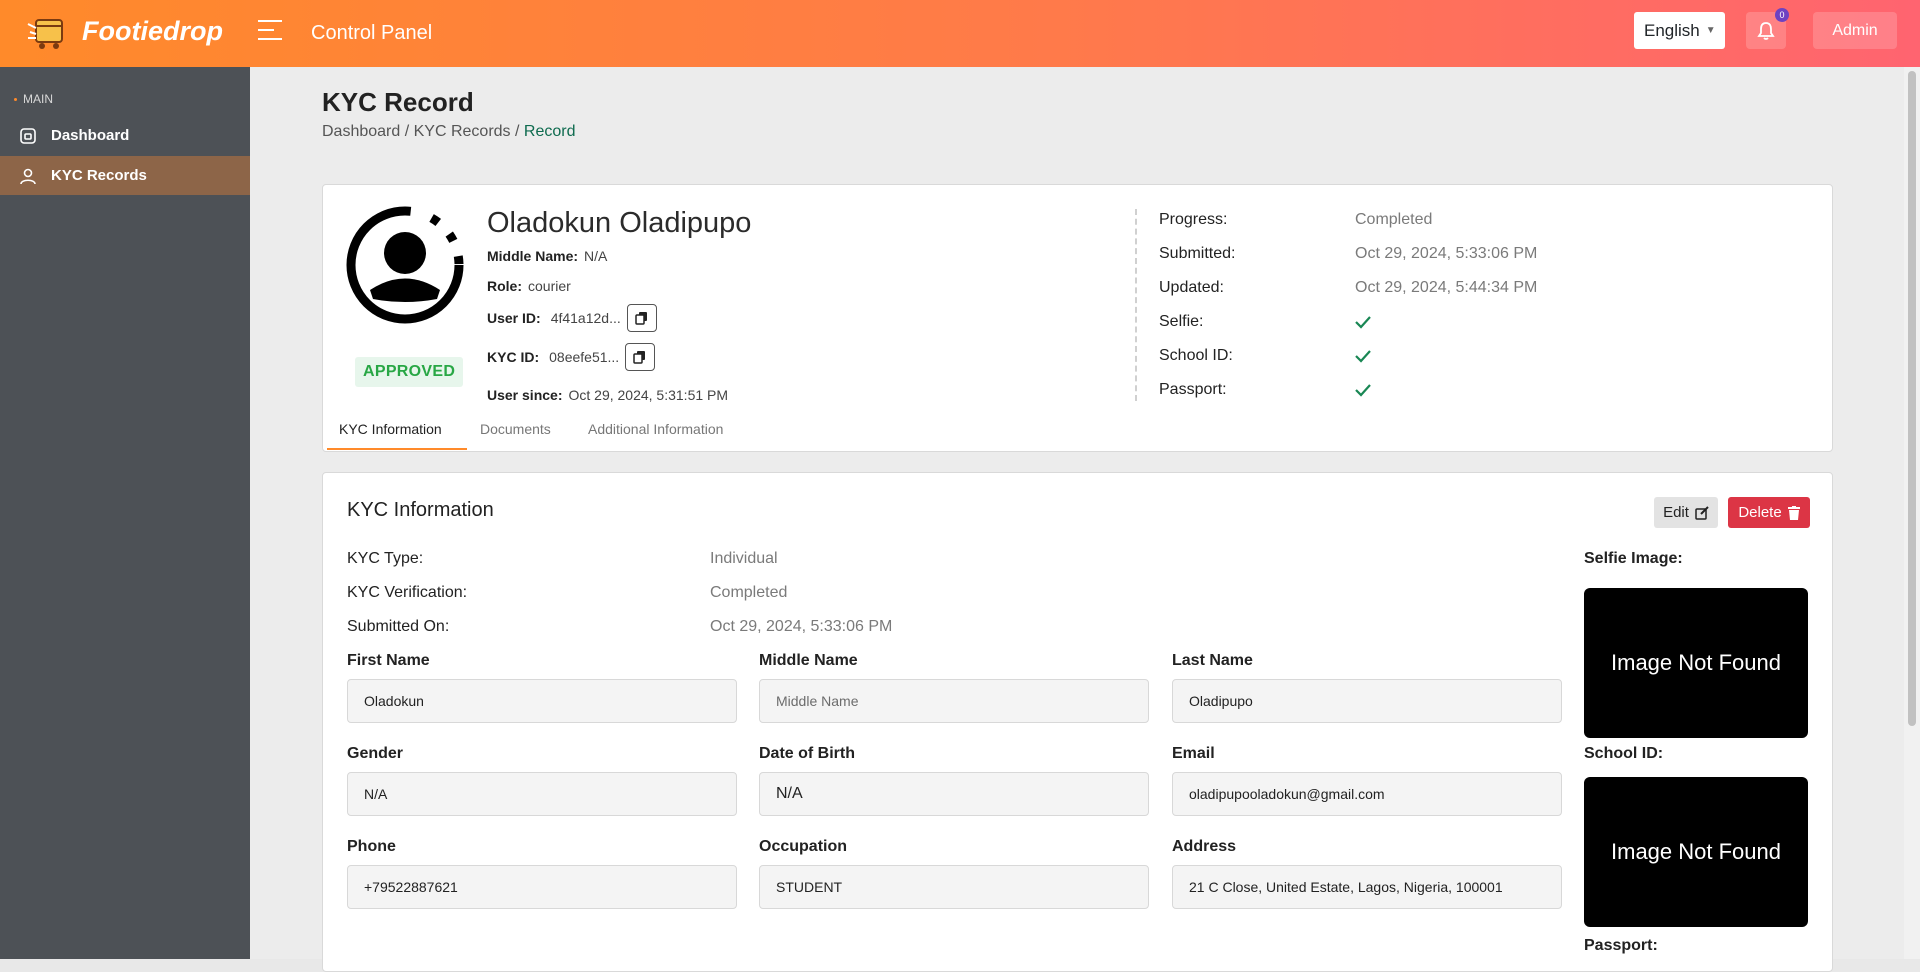  I want to click on kyc-verification-value: Completed, so click(749, 592).